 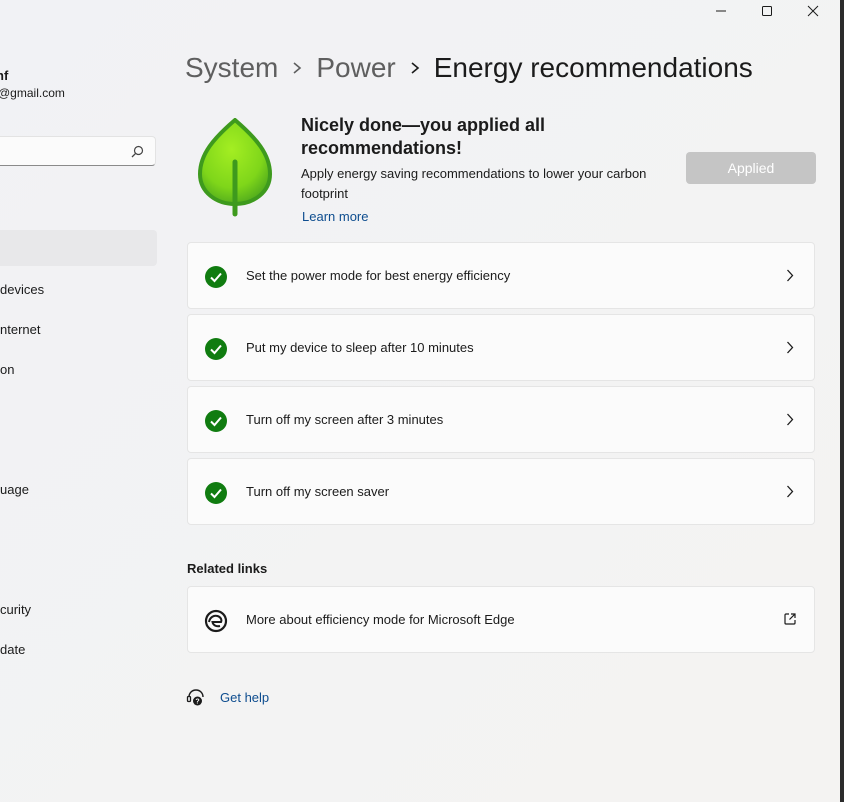 I want to click on sidebar-item-devices: devices, so click(x=22, y=289).